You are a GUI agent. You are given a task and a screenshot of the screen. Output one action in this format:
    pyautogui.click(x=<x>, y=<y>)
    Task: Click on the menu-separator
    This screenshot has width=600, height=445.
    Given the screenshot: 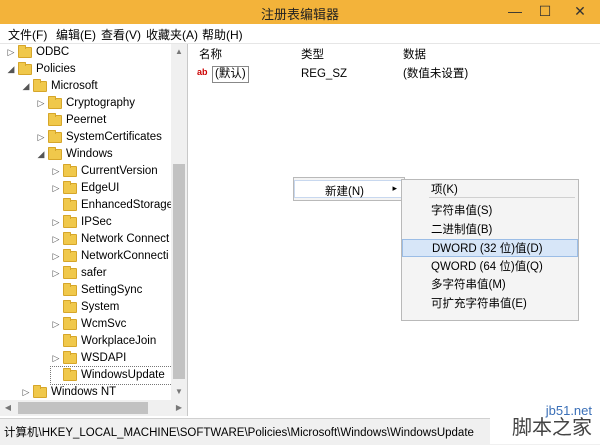 What is the action you would take?
    pyautogui.click(x=502, y=197)
    